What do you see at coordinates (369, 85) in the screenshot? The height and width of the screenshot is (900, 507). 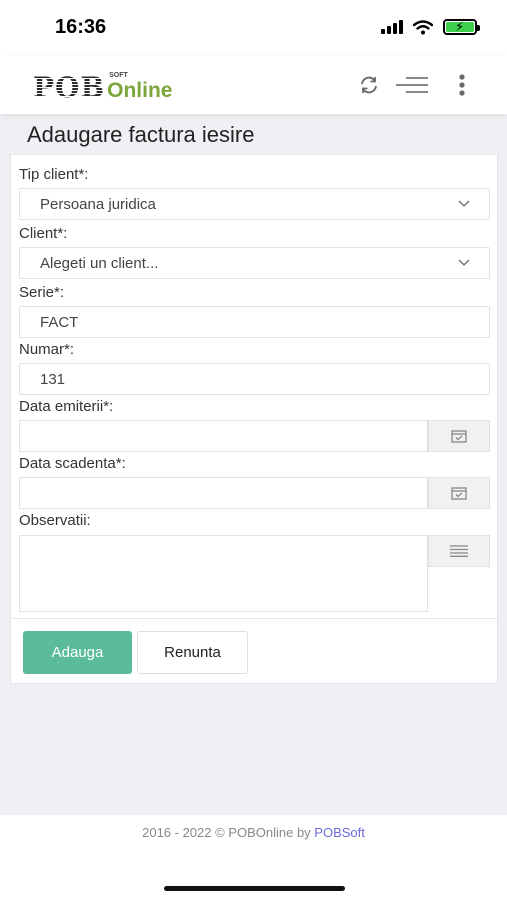 I see `refresh-icon` at bounding box center [369, 85].